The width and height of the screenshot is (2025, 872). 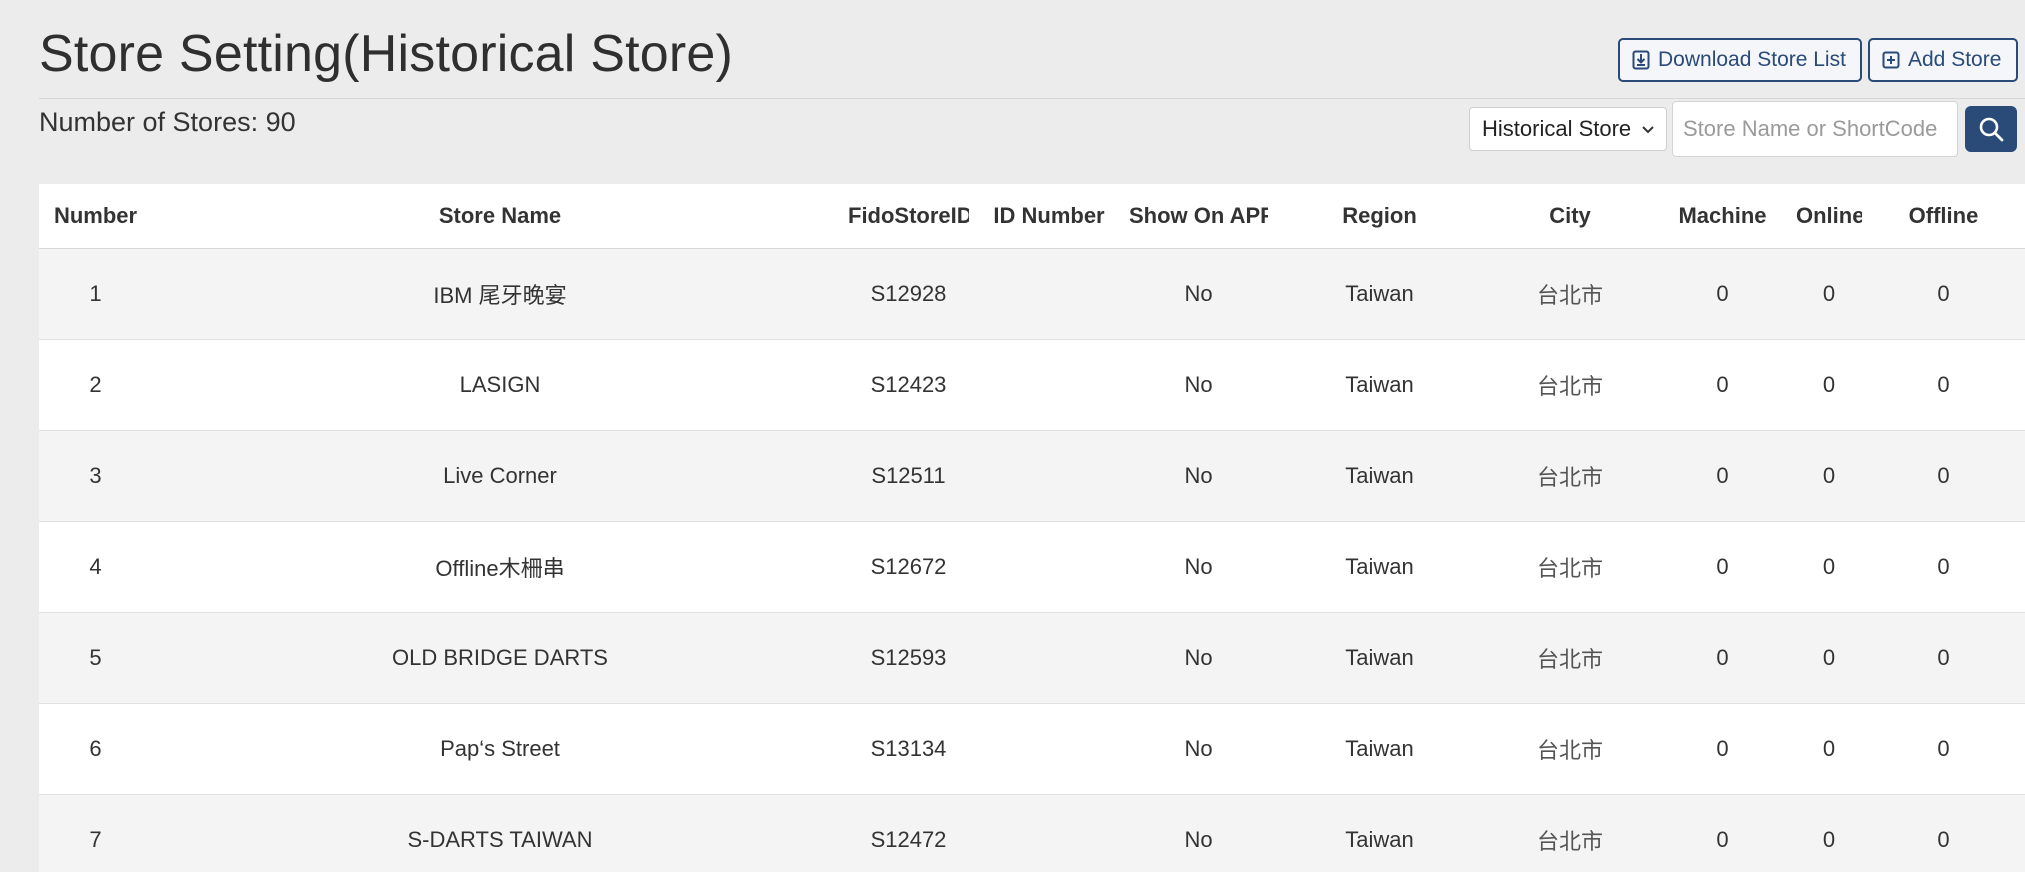 What do you see at coordinates (386, 54) in the screenshot?
I see `page-title: Store Setting(Historical Store)` at bounding box center [386, 54].